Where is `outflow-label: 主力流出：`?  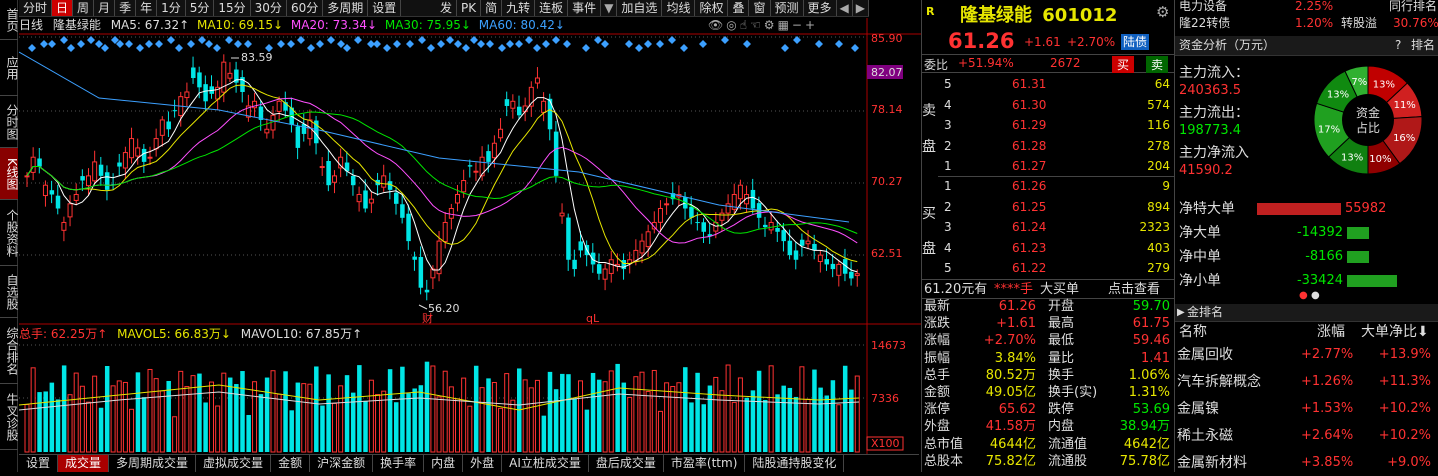 outflow-label: 主力流出： is located at coordinates (1214, 113).